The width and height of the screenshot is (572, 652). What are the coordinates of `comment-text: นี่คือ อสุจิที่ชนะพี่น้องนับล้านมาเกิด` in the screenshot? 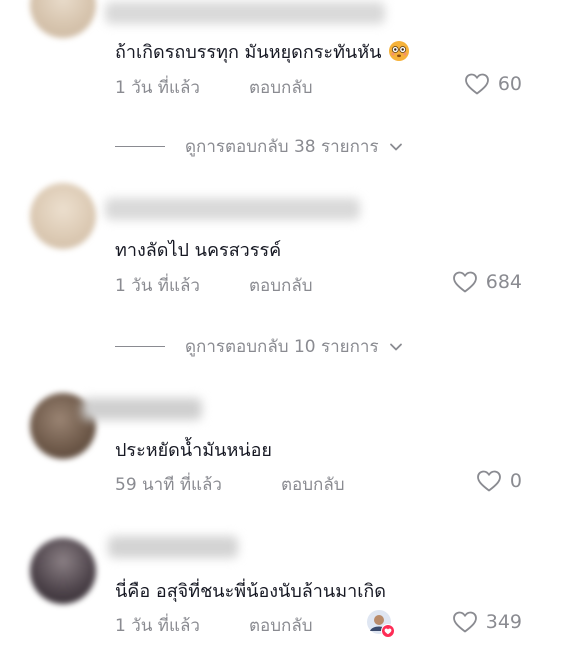 It's located at (250, 590).